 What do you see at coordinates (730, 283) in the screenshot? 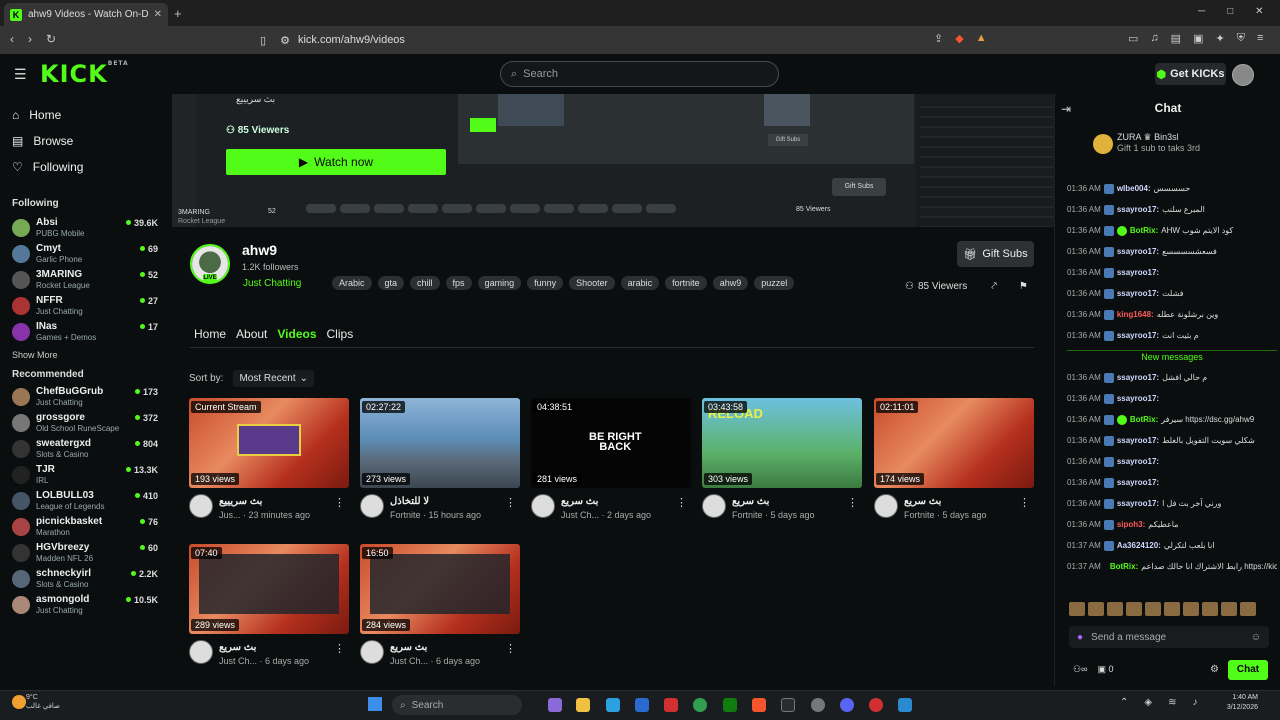
I see `tag-chip: ahw9` at bounding box center [730, 283].